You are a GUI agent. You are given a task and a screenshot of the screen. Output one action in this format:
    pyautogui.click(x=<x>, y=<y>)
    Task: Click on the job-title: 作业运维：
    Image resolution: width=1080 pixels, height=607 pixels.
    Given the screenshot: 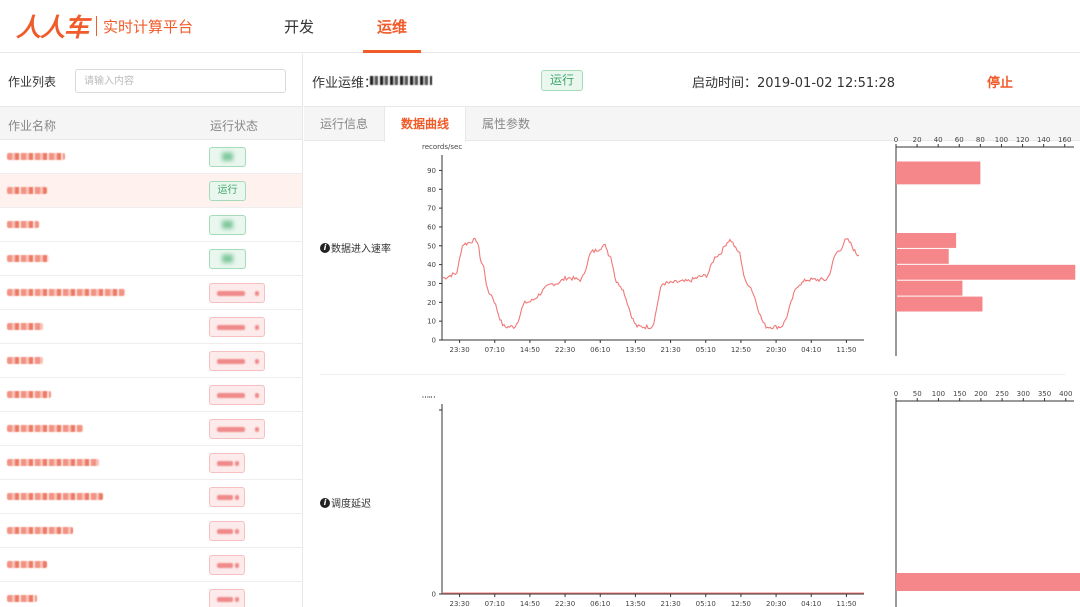 What is the action you would take?
    pyautogui.click(x=345, y=83)
    